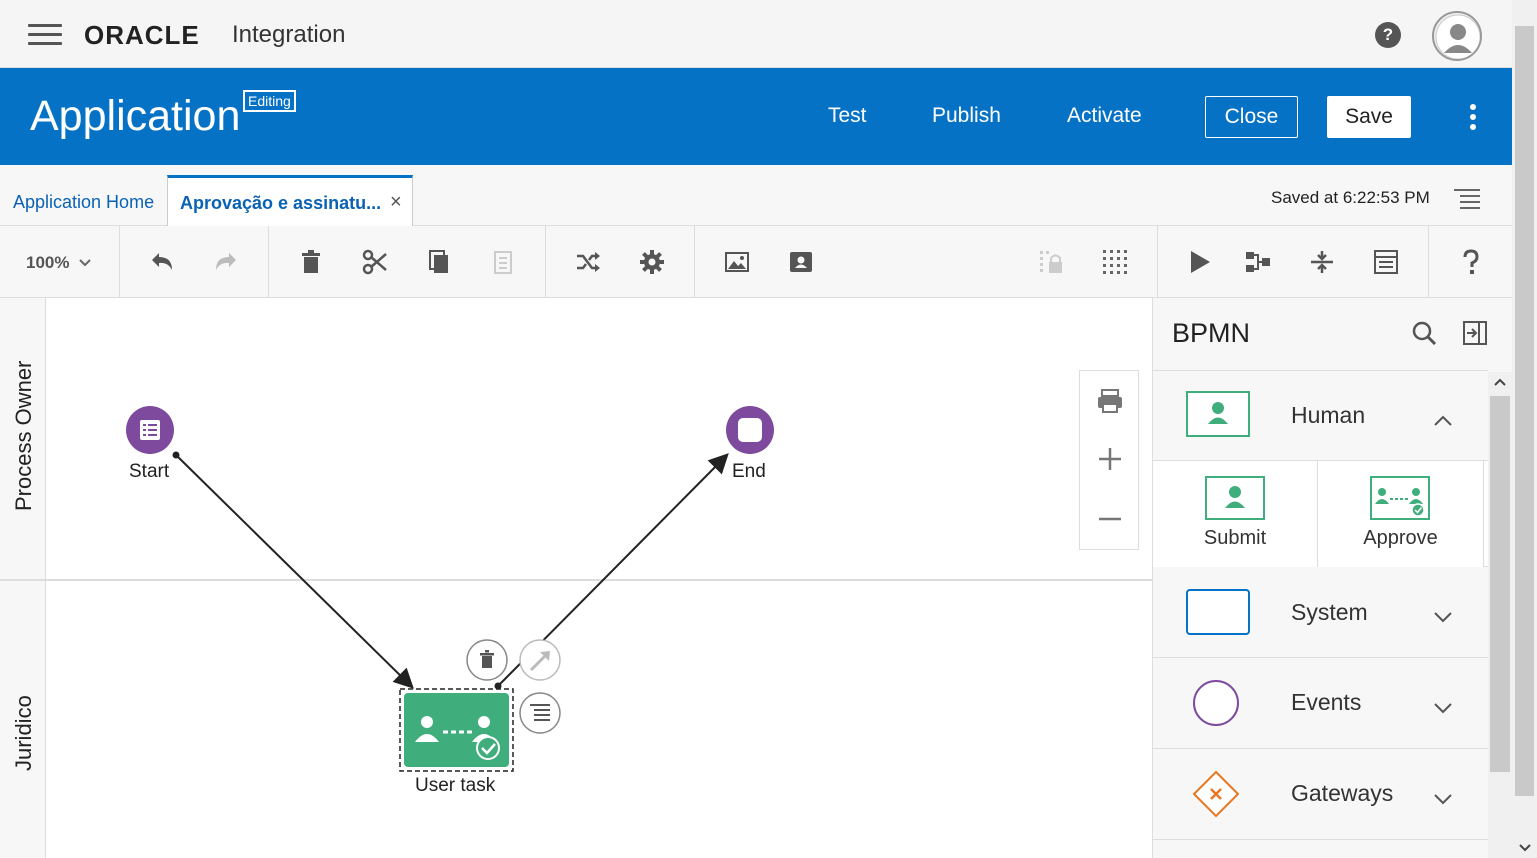  I want to click on tab-application-home: Application Home, so click(83, 202).